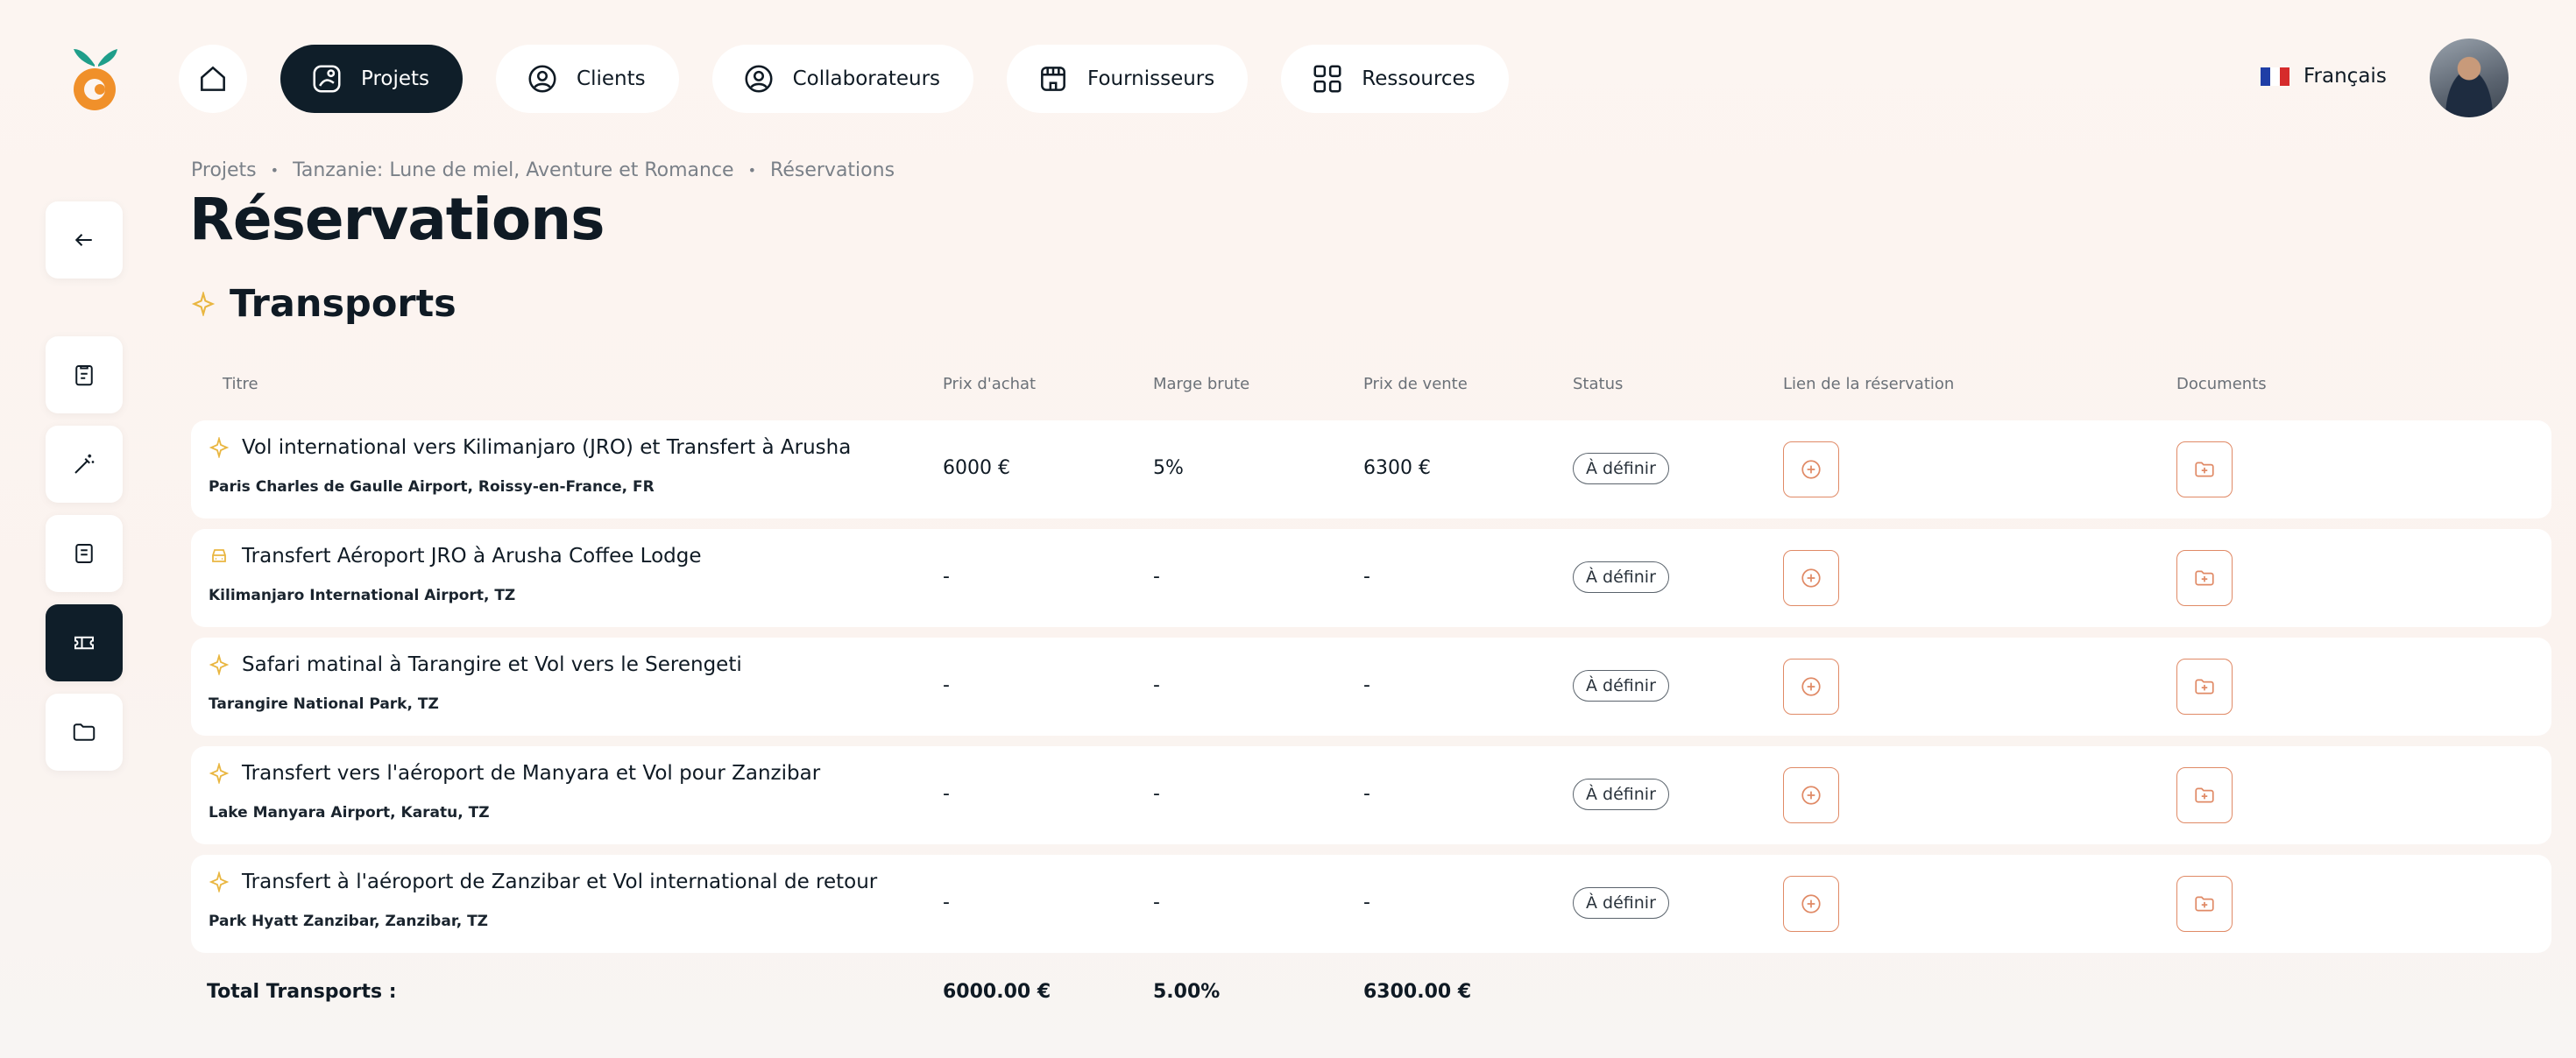  I want to click on total-margin: 5.00%, so click(1187, 992).